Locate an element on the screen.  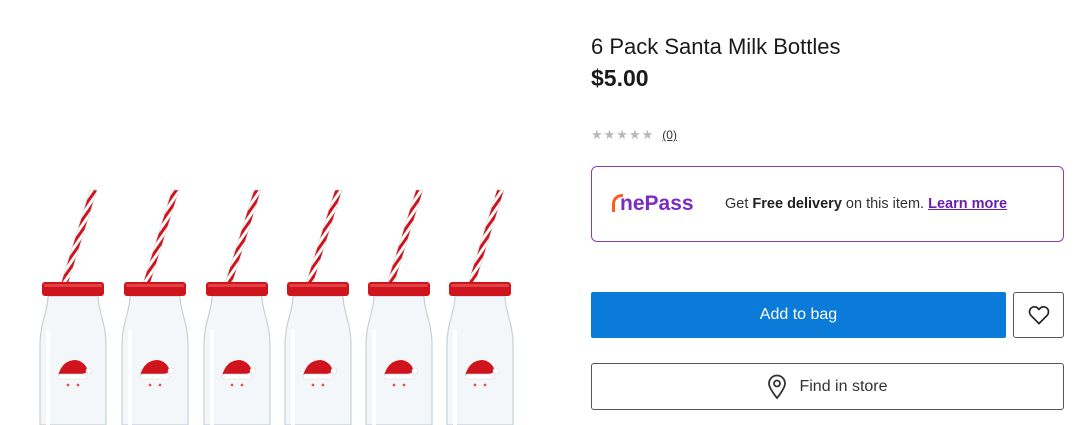
wishlist-button is located at coordinates (1038, 315).